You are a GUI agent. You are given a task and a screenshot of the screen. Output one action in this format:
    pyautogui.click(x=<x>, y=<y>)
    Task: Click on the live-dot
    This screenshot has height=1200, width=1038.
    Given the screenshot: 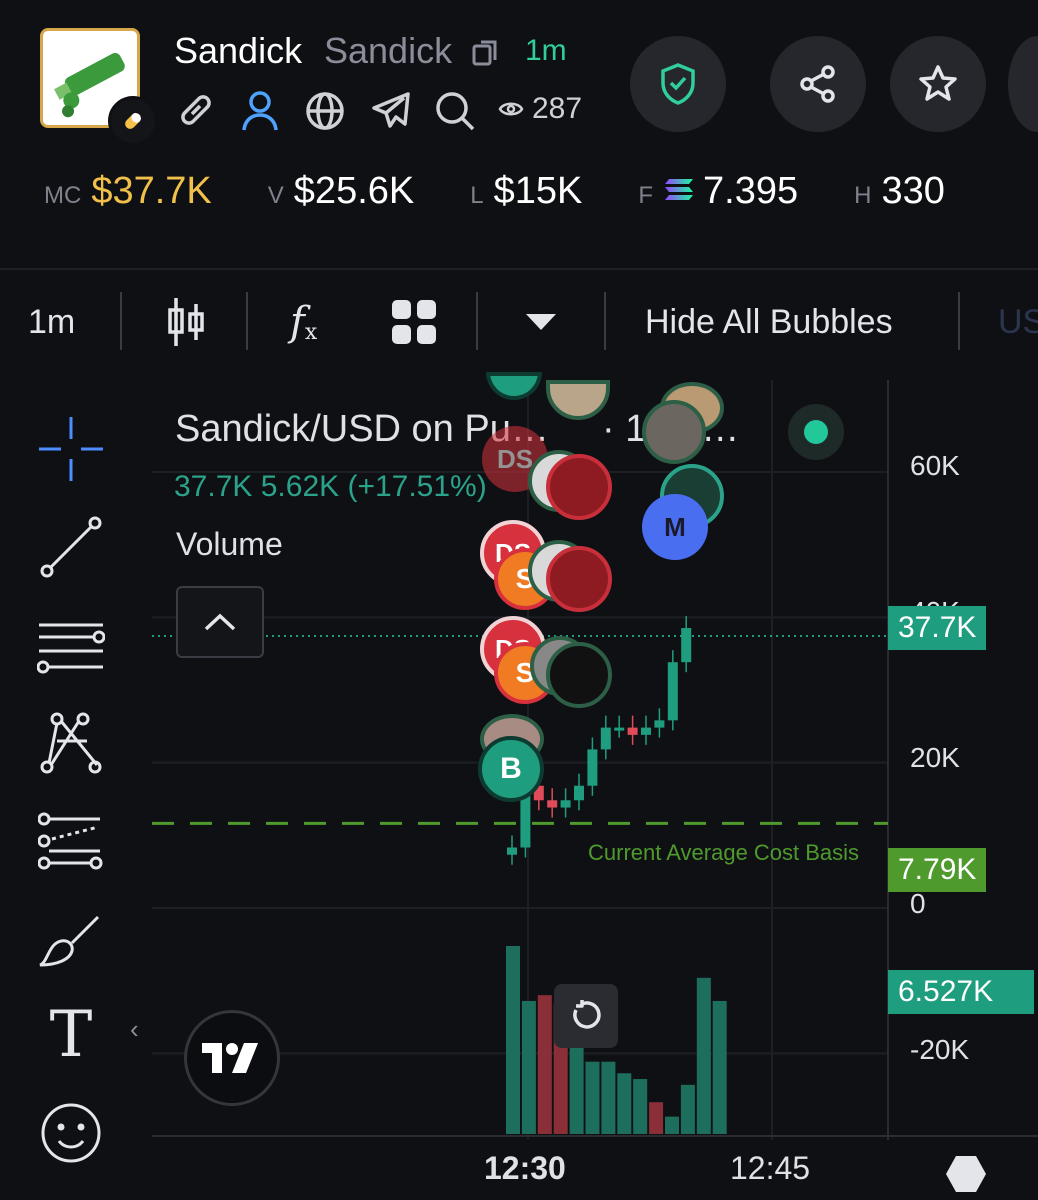 What is the action you would take?
    pyautogui.click(x=816, y=432)
    